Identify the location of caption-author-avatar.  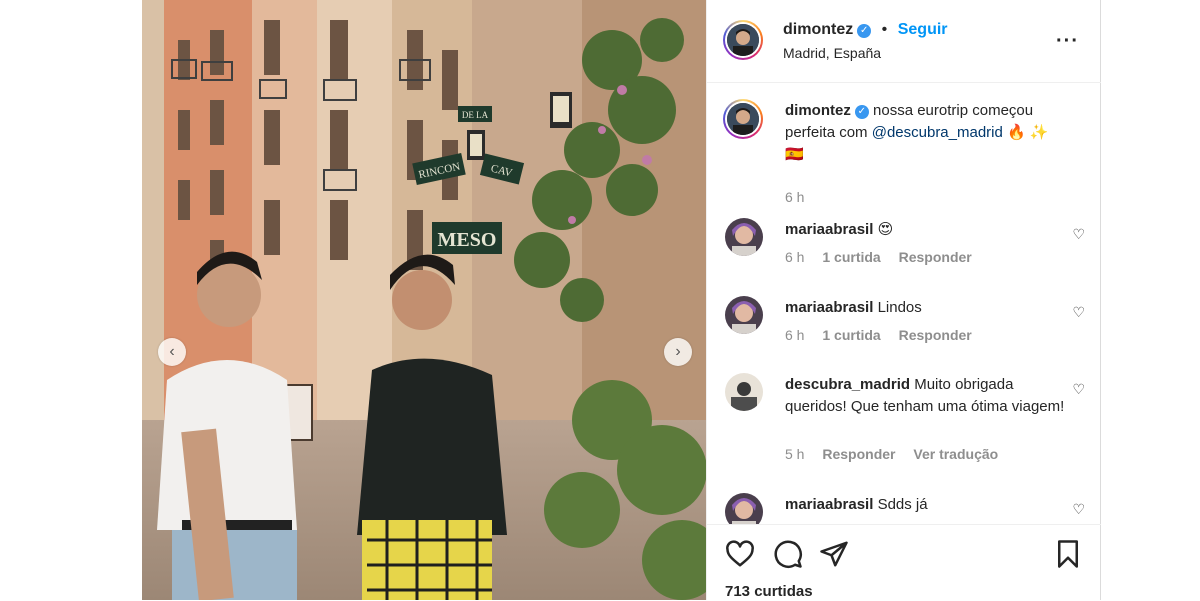
(743, 119).